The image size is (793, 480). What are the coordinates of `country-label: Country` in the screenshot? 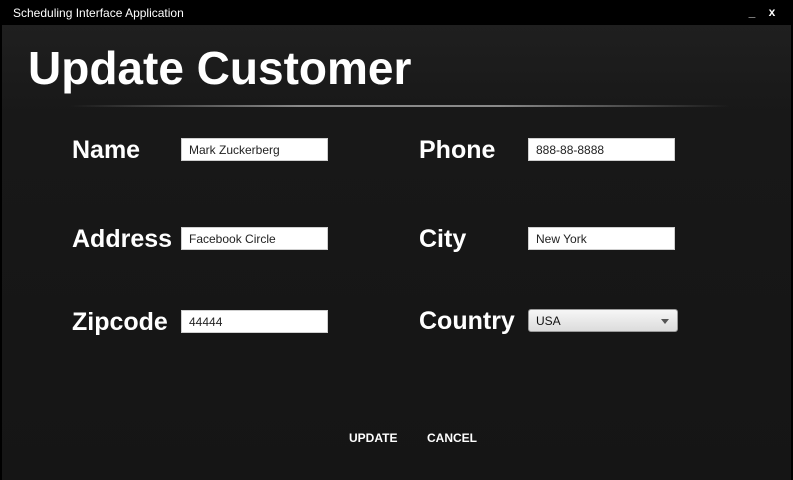 It's located at (467, 321).